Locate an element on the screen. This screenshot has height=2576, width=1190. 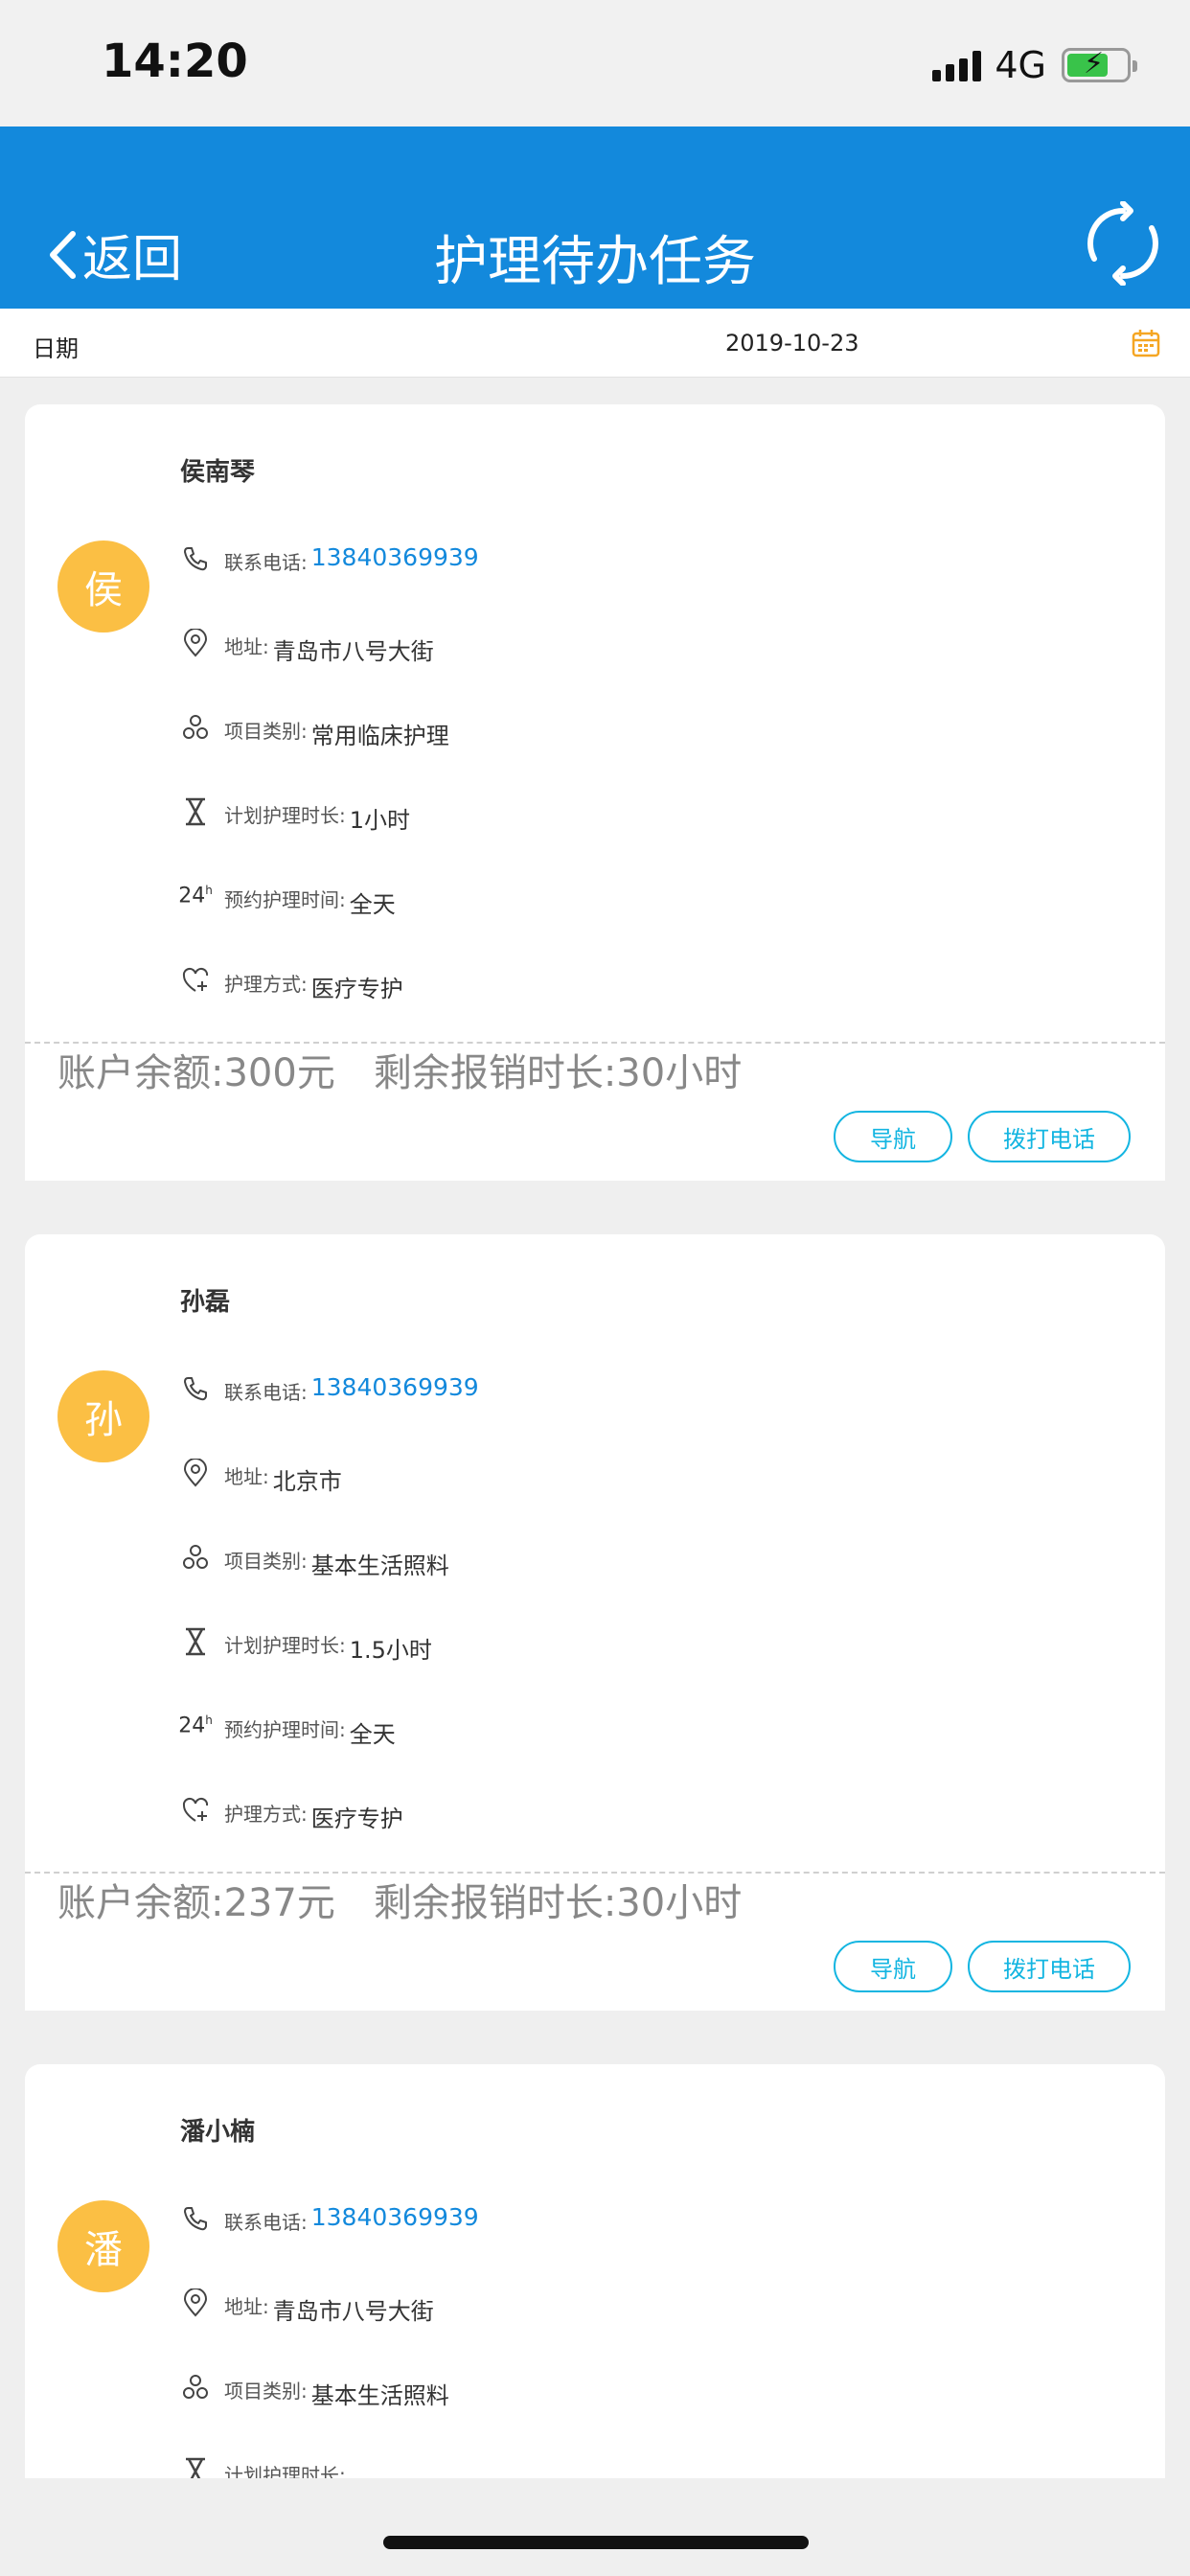
account-summary: 账户余额:237元 剩余报销时长:30小时 is located at coordinates (419, 1899).